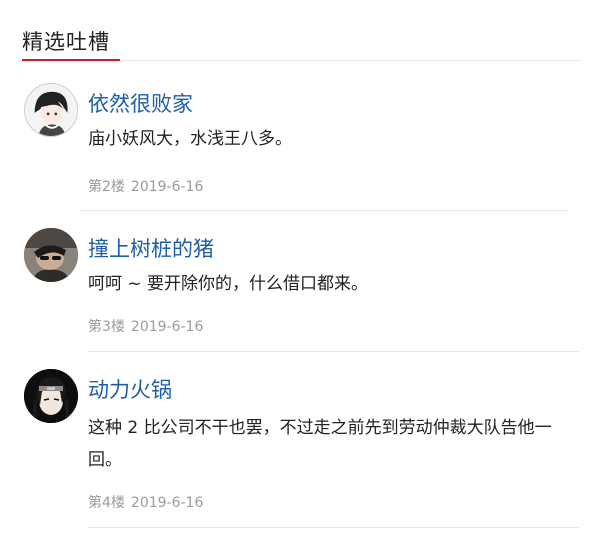 The width and height of the screenshot is (600, 546). What do you see at coordinates (130, 389) in the screenshot?
I see `comment-username: 动力火锅` at bounding box center [130, 389].